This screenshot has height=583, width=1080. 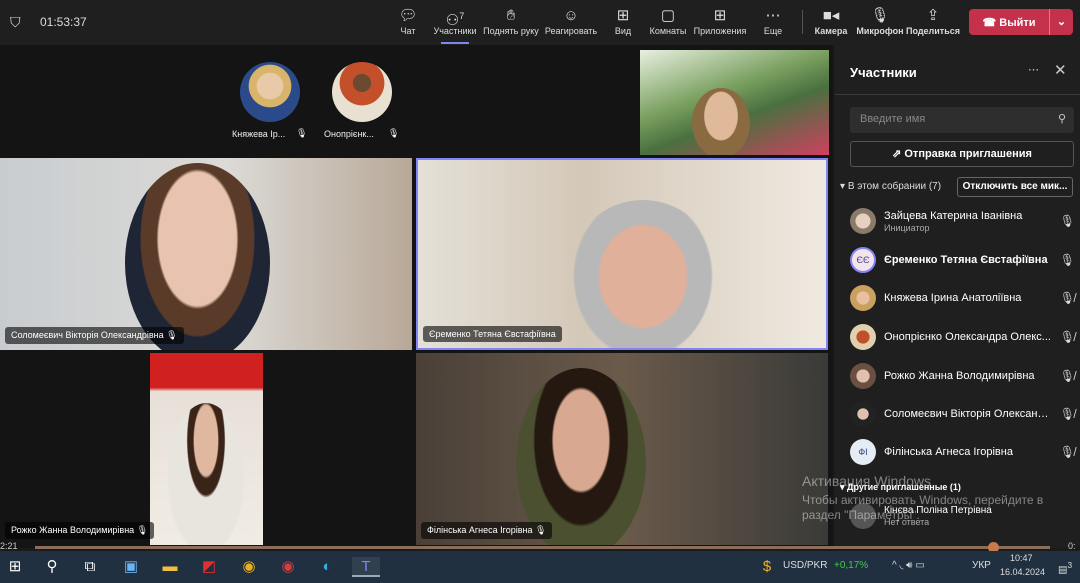 I want to click on clock-time: 10:47, so click(x=1021, y=558).